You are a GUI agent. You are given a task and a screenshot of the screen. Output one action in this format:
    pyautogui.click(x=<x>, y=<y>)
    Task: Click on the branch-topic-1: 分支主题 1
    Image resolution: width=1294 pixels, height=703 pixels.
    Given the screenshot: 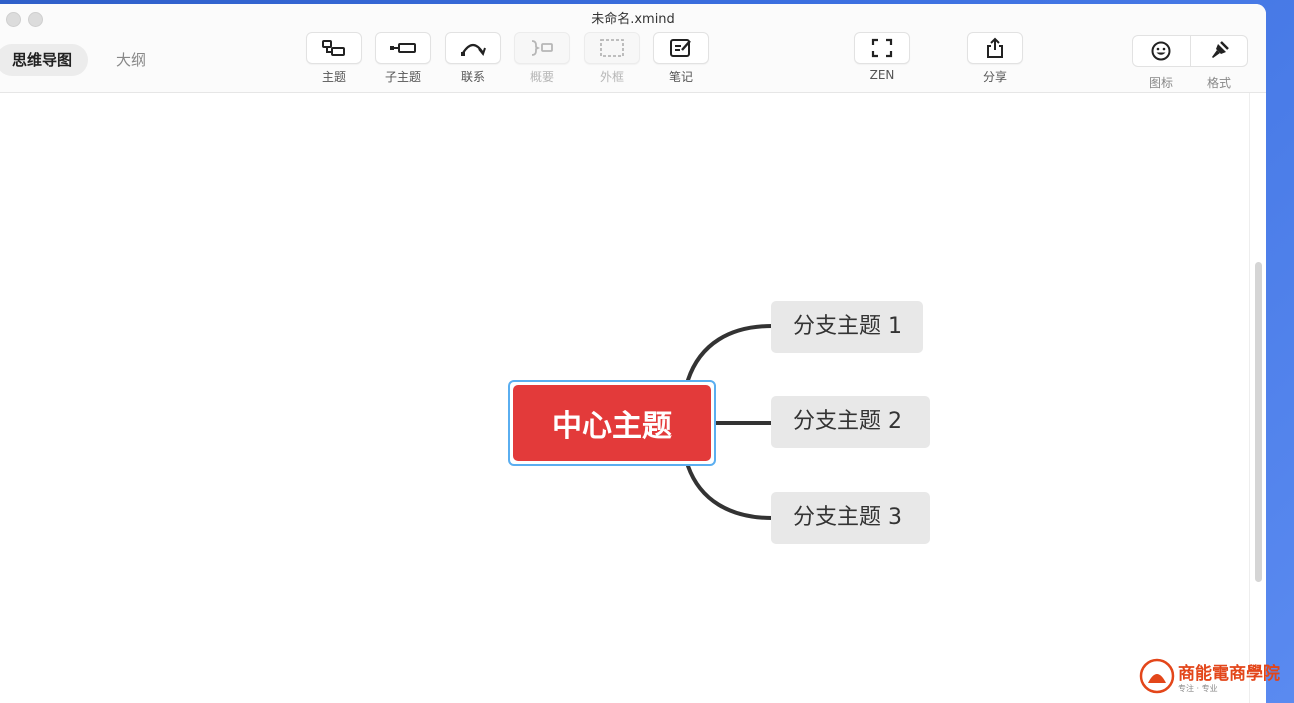 What is the action you would take?
    pyautogui.click(x=847, y=327)
    